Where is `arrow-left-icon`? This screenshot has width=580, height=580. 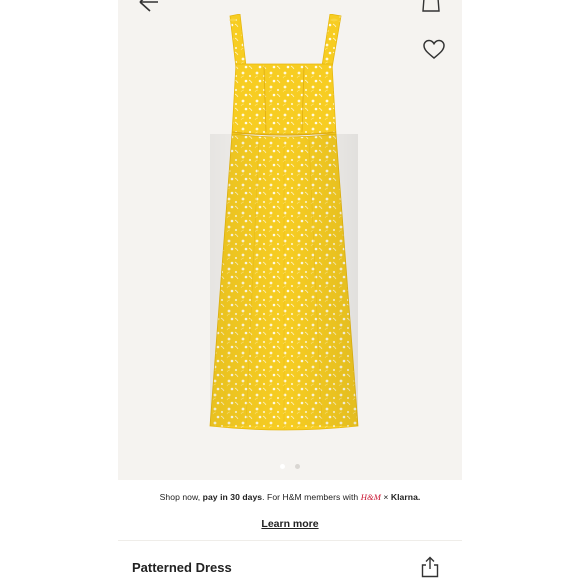 arrow-left-icon is located at coordinates (145, 7).